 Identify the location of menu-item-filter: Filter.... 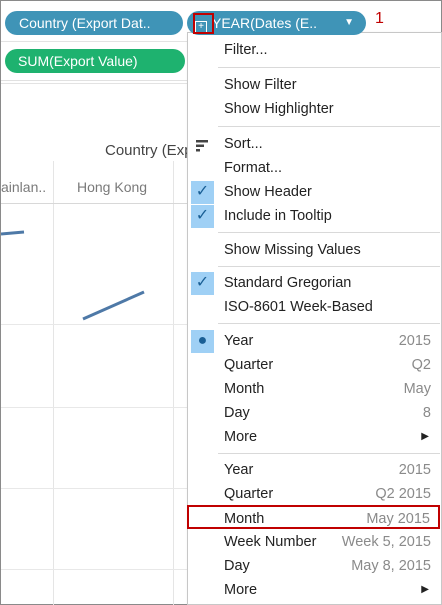
(314, 50).